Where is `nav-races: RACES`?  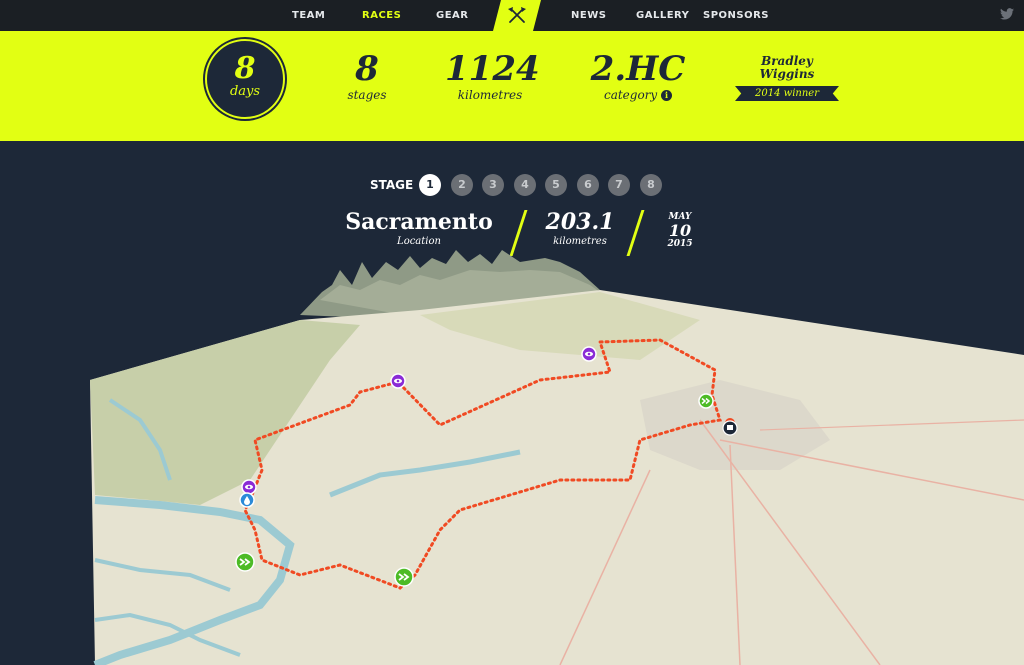
nav-races: RACES is located at coordinates (381, 15).